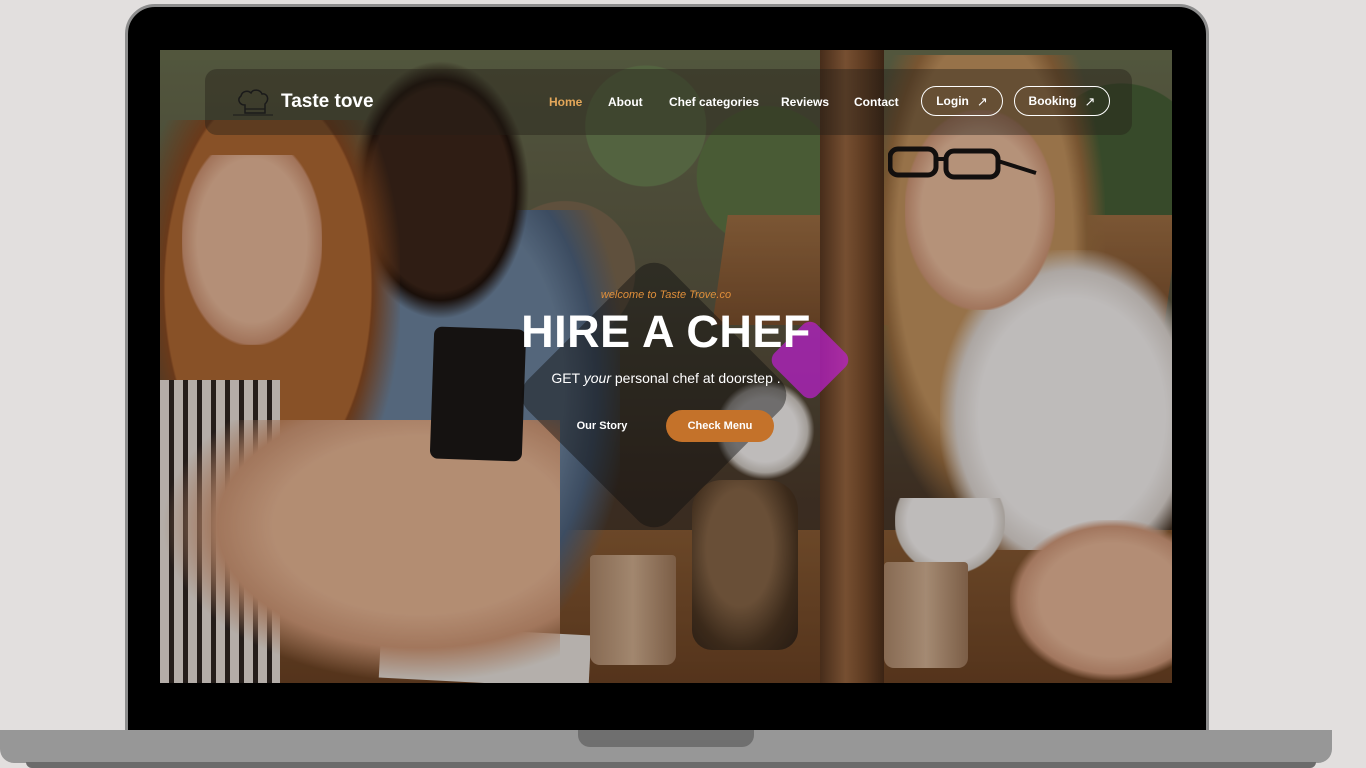 The height and width of the screenshot is (768, 1366). I want to click on login-button: Login ↗, so click(962, 101).